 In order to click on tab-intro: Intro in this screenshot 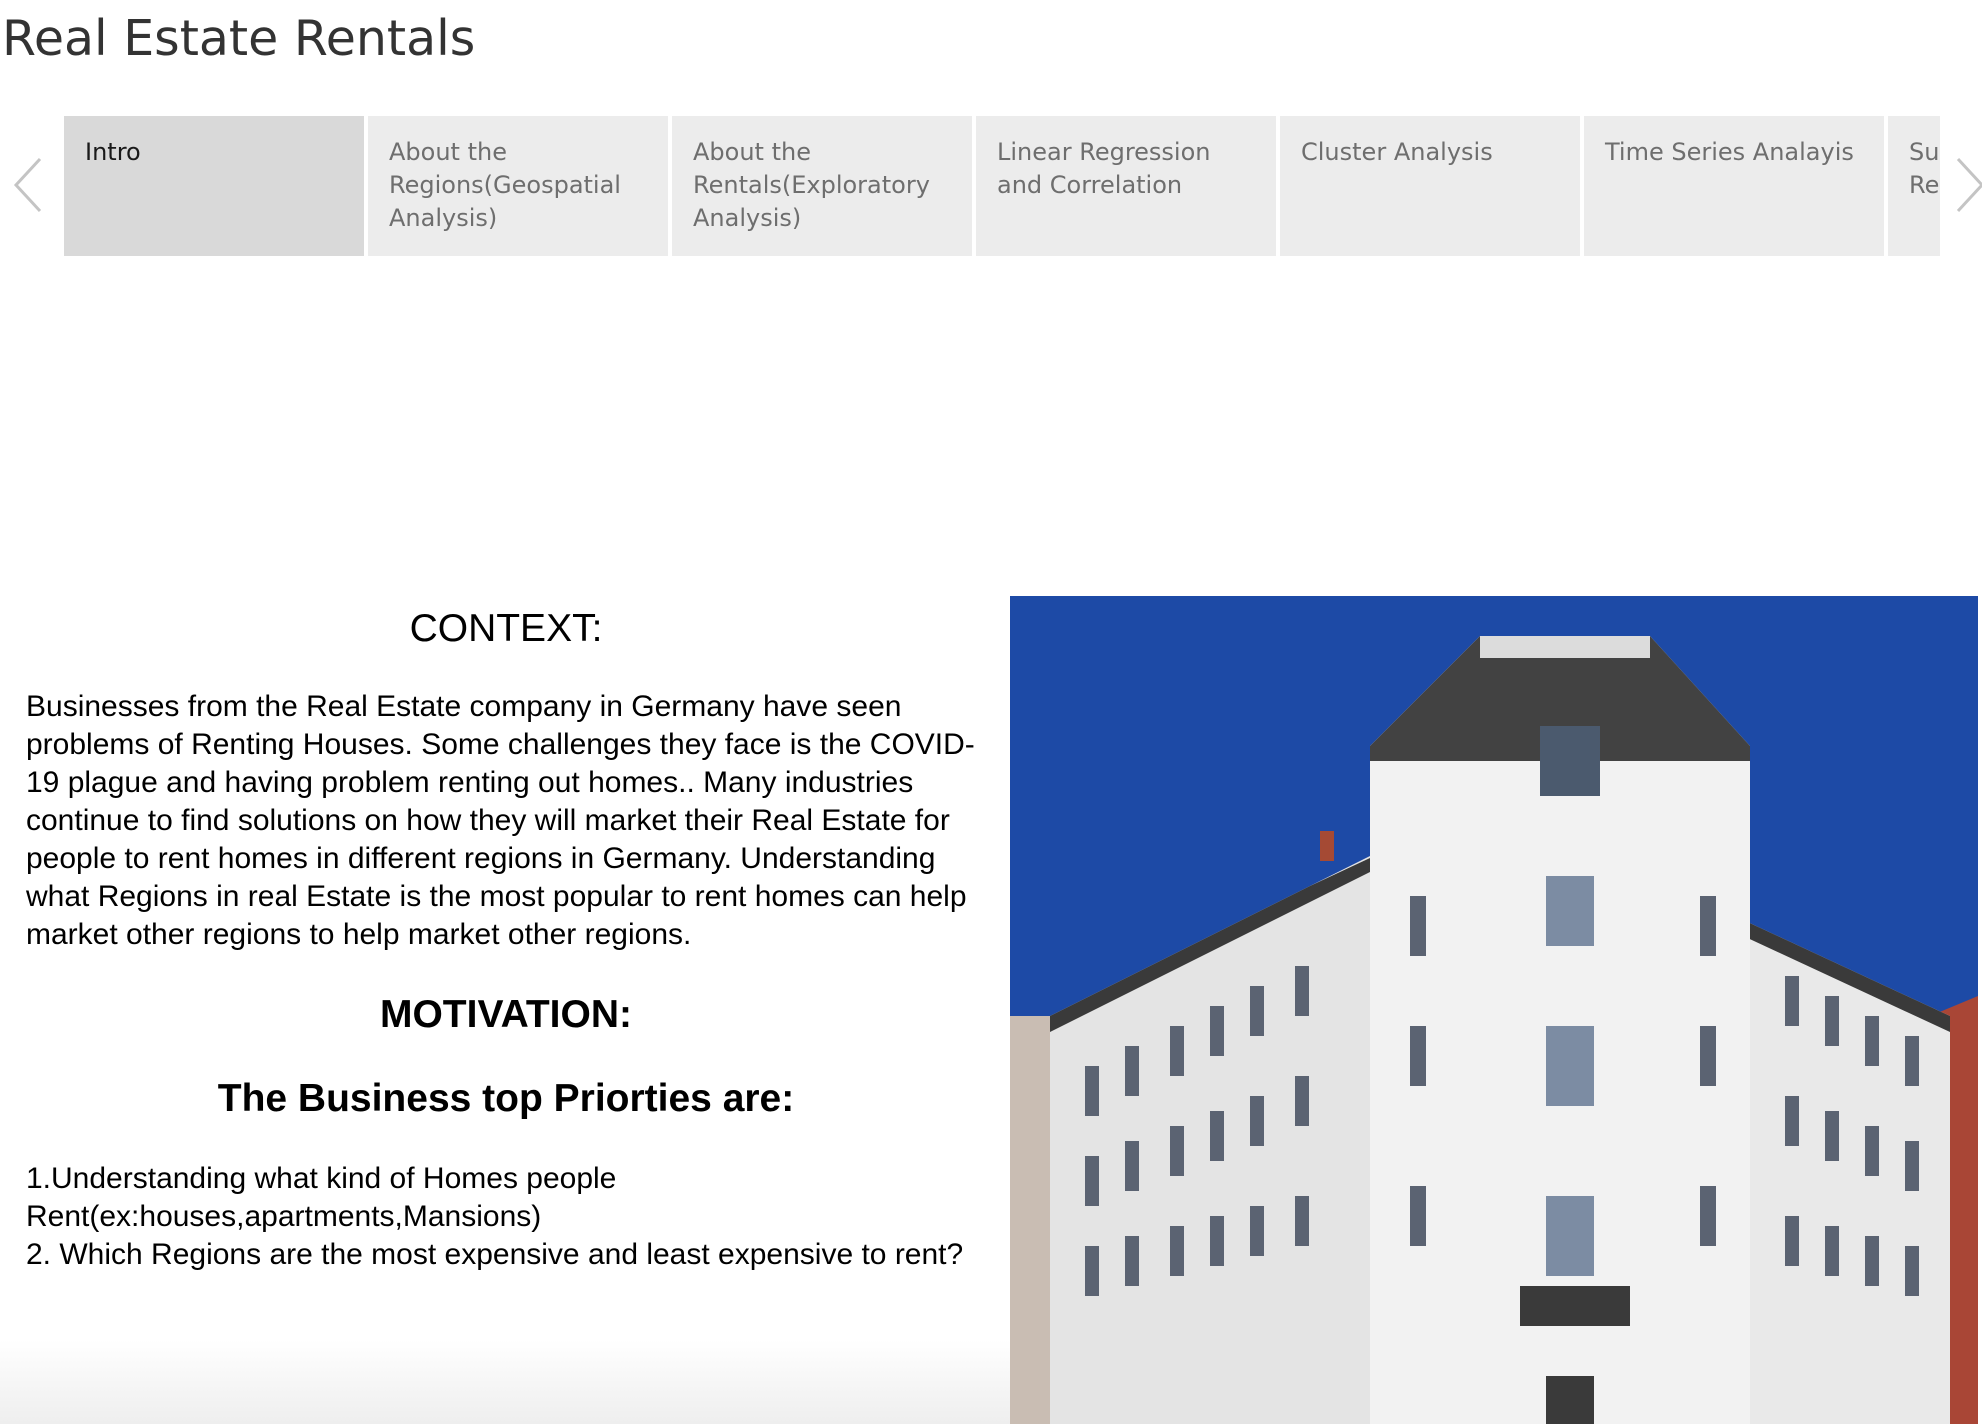, I will do `click(214, 186)`.